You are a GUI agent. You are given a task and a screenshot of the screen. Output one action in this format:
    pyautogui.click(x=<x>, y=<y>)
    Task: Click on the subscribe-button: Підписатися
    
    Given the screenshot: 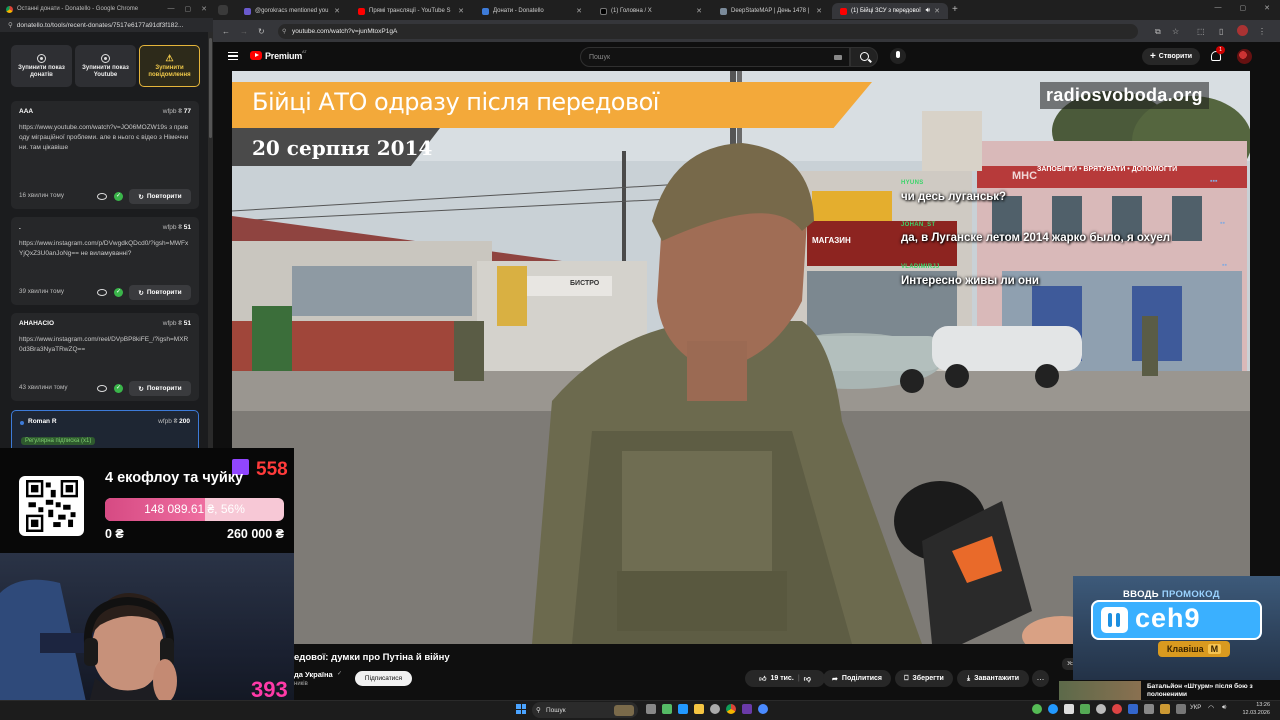 What is the action you would take?
    pyautogui.click(x=383, y=678)
    